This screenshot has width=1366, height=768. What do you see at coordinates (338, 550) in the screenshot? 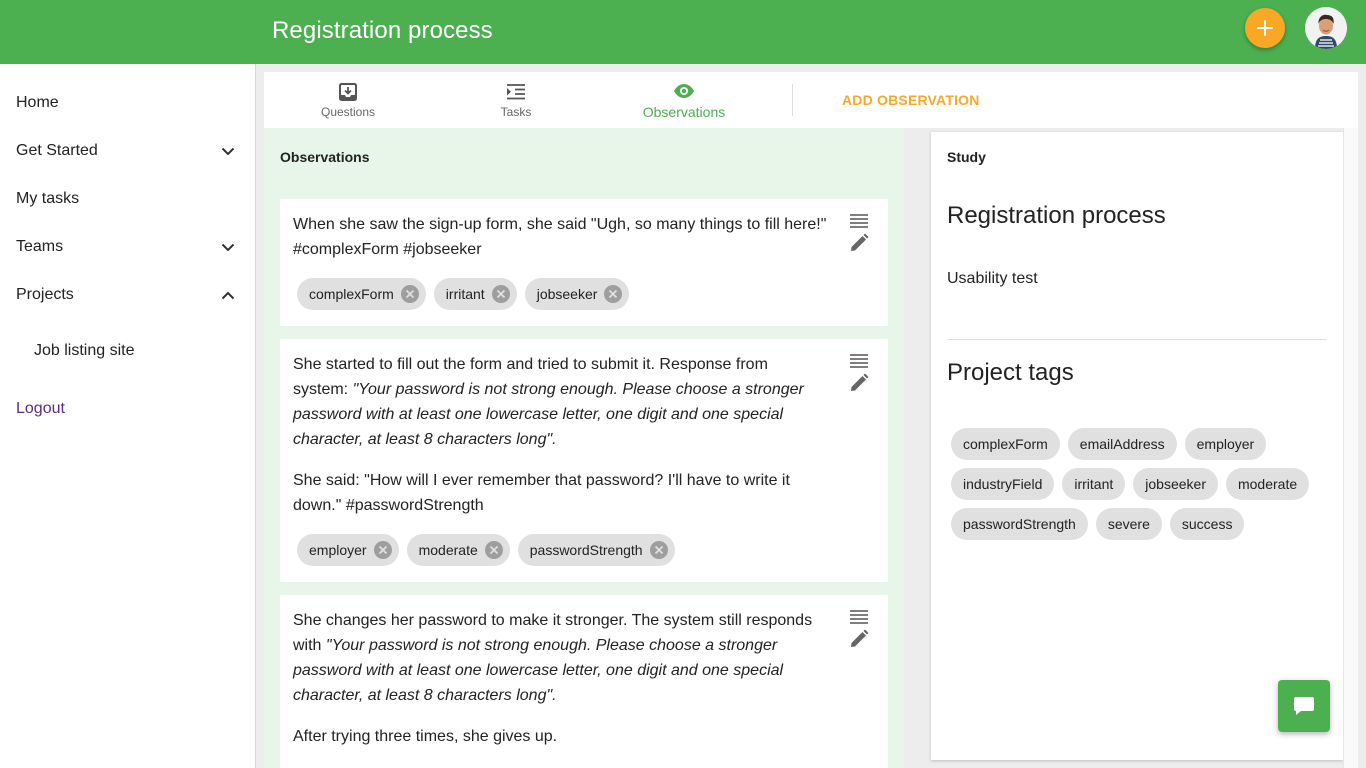
I see `tag-label: employer` at bounding box center [338, 550].